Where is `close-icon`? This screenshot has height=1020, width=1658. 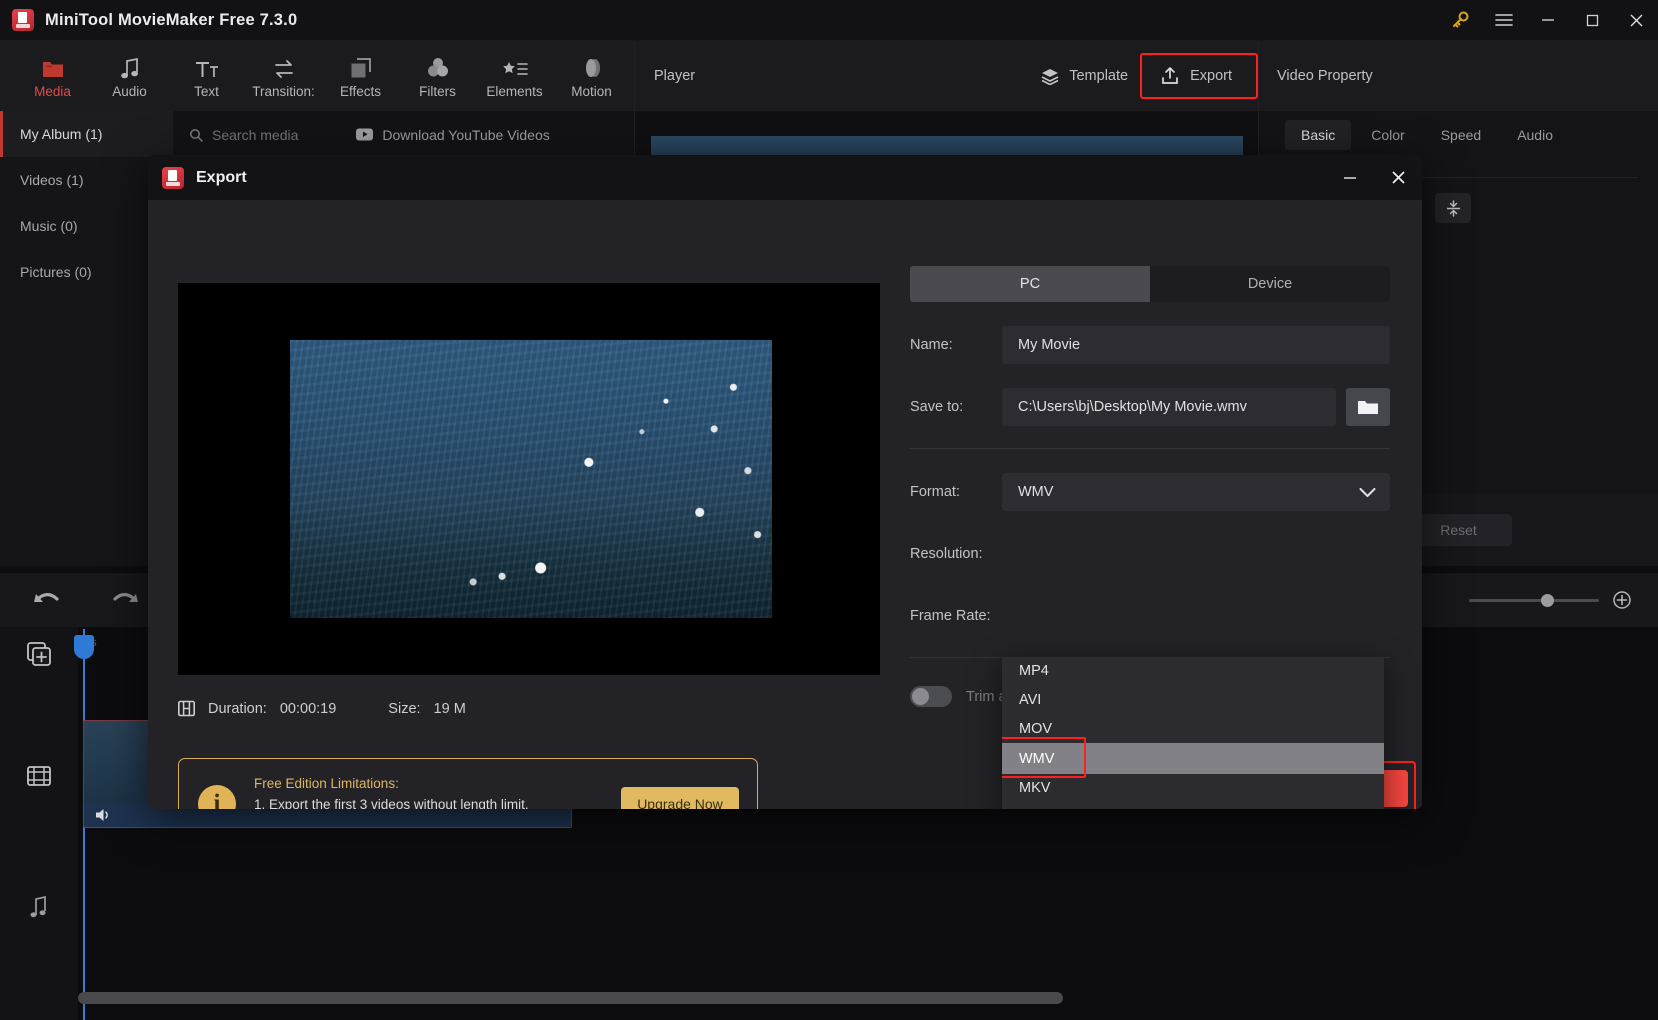 close-icon is located at coordinates (1636, 20).